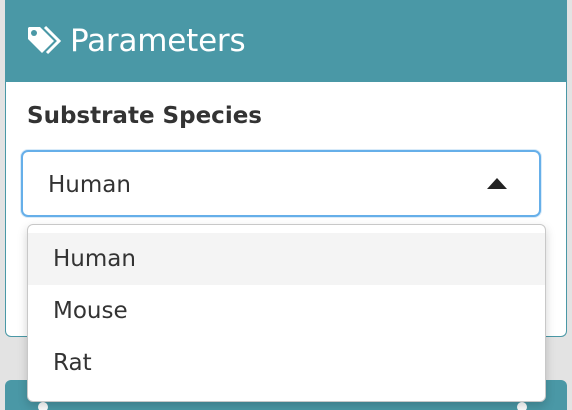 Image resolution: width=572 pixels, height=410 pixels. I want to click on tags-icon, so click(45, 41).